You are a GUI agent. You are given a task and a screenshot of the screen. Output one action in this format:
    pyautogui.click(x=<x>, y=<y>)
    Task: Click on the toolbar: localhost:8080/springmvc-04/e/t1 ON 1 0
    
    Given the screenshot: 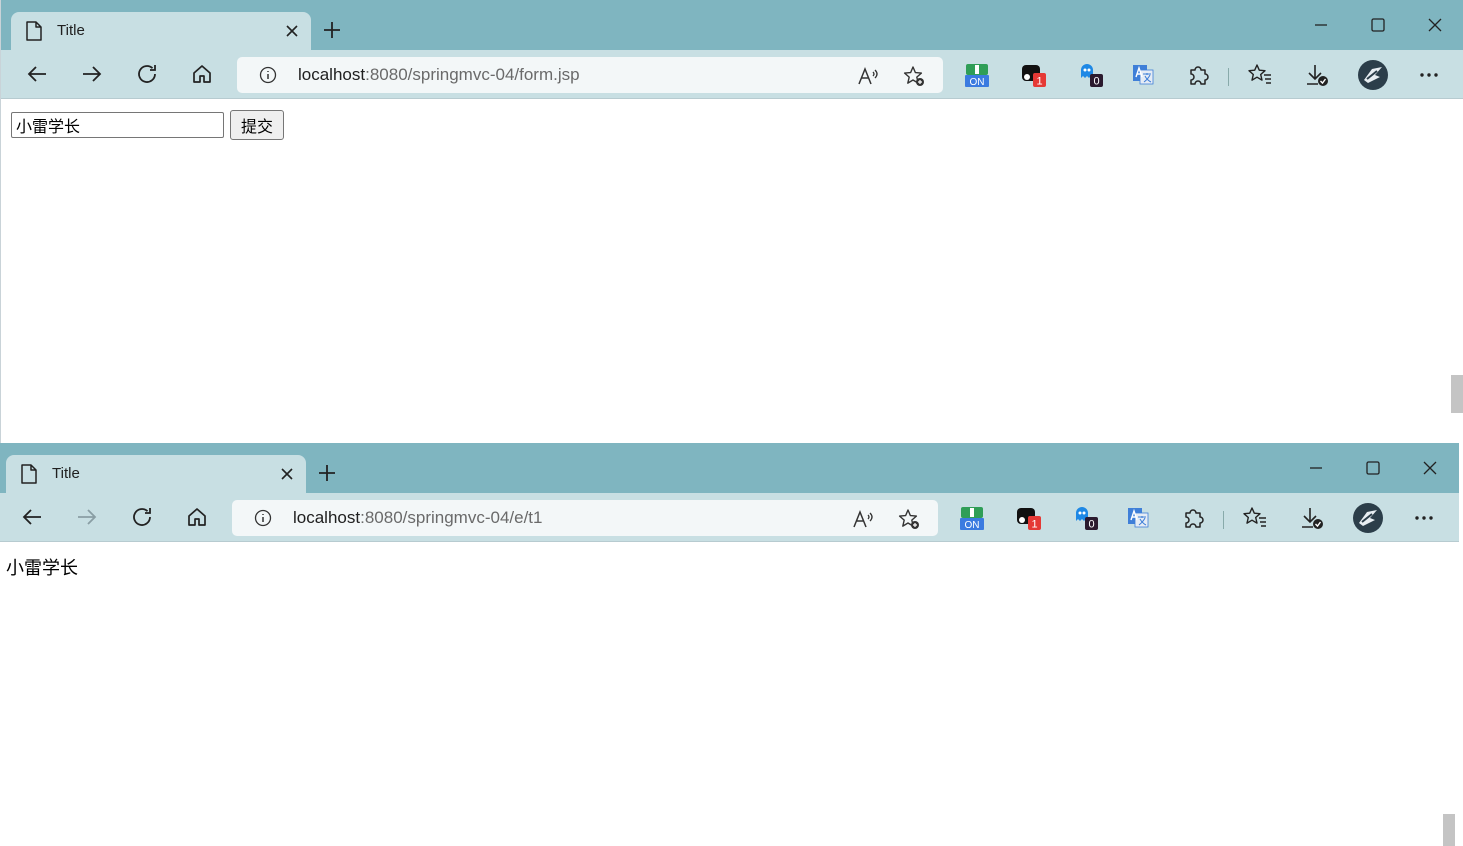 What is the action you would take?
    pyautogui.click(x=729, y=517)
    